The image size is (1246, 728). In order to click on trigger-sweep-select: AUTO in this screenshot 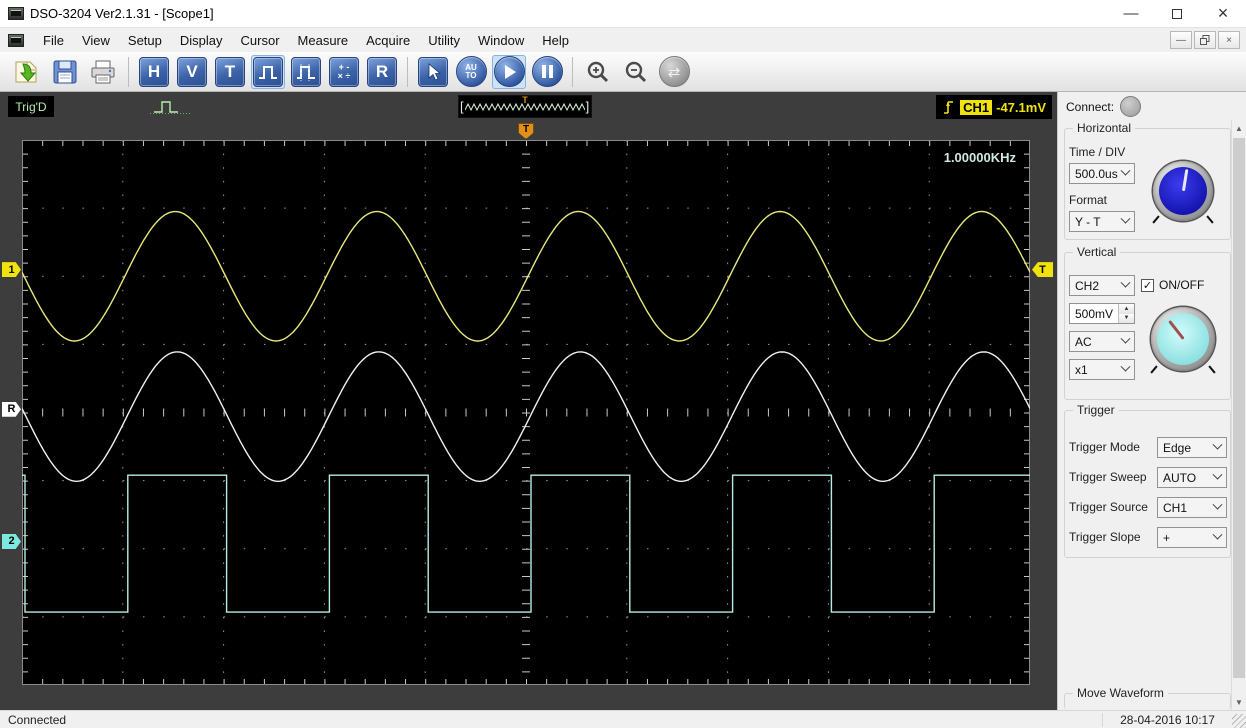, I will do `click(1192, 477)`.